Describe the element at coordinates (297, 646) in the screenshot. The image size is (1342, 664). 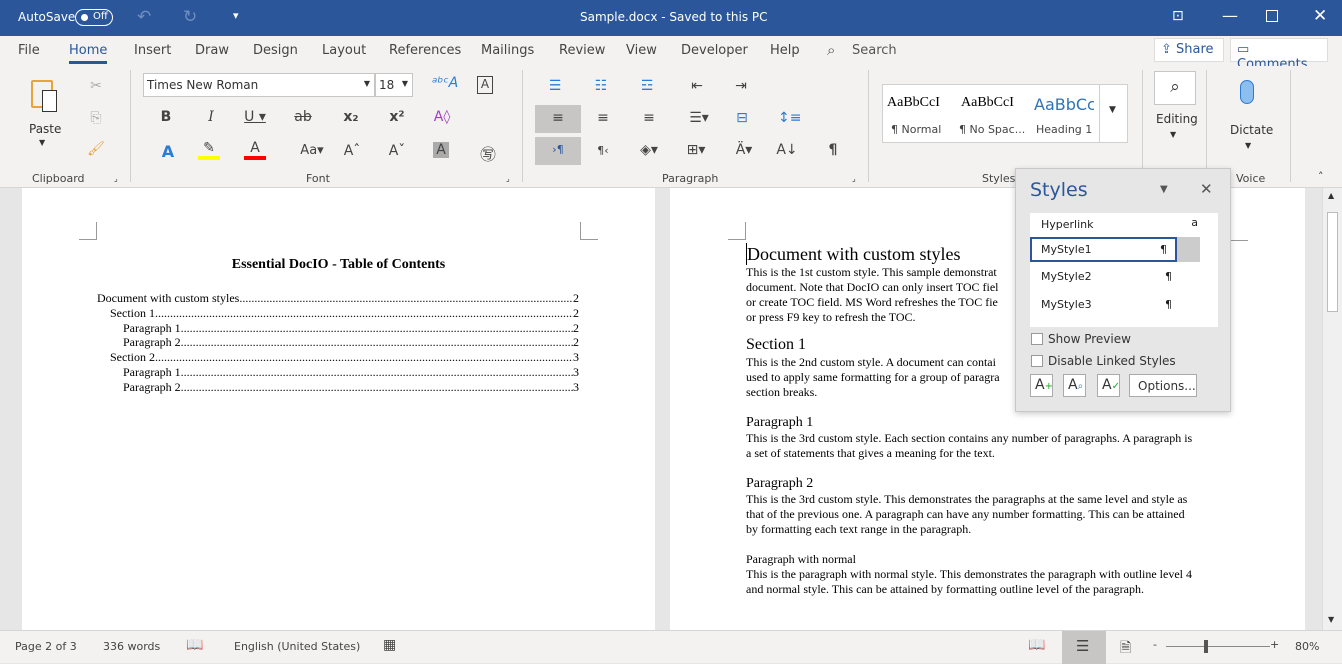
I see `language: English (United States)` at that location.